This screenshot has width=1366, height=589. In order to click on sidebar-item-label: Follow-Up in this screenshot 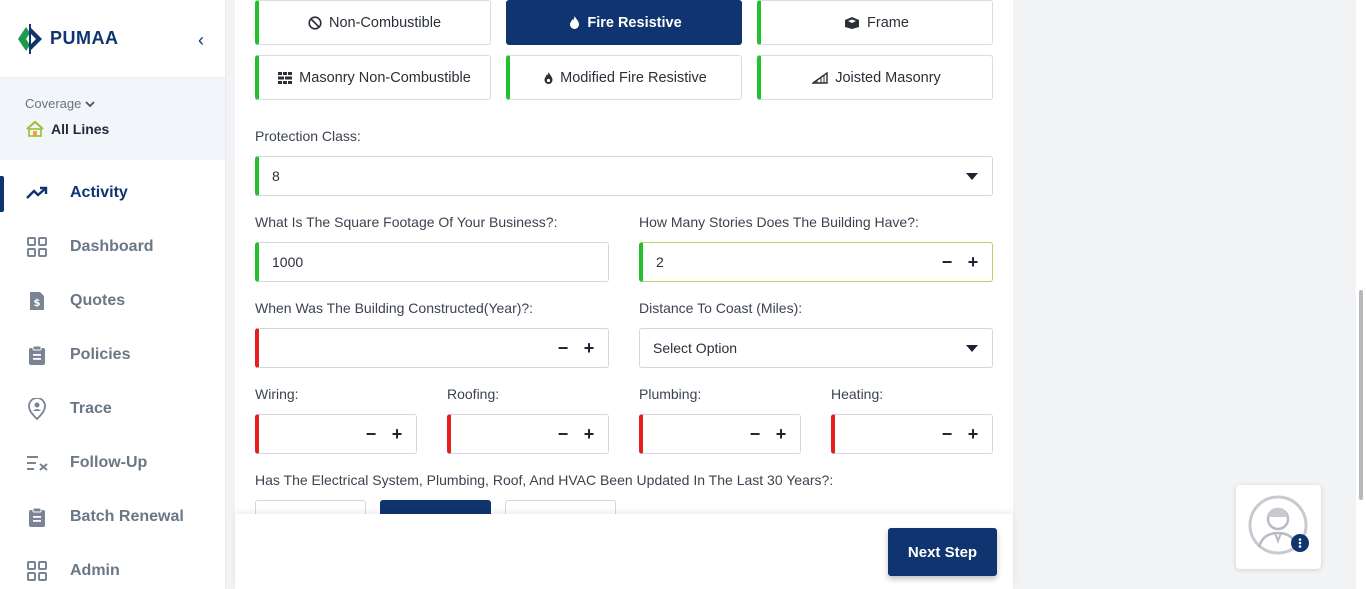, I will do `click(109, 462)`.